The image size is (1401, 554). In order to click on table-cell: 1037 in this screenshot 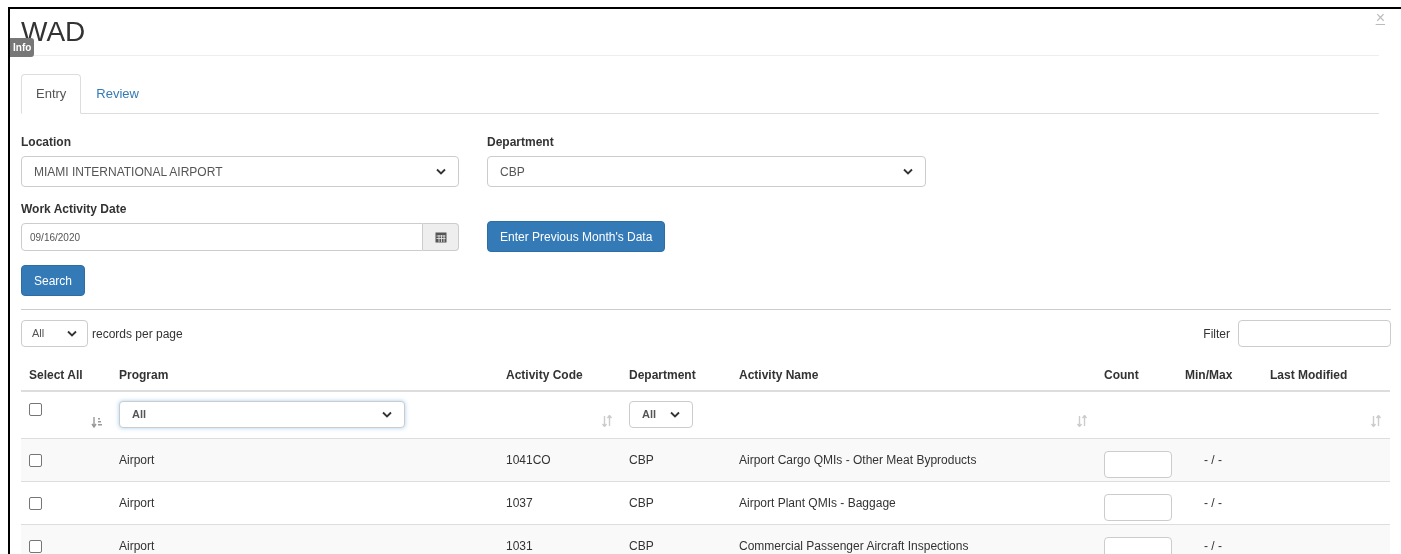, I will do `click(519, 503)`.